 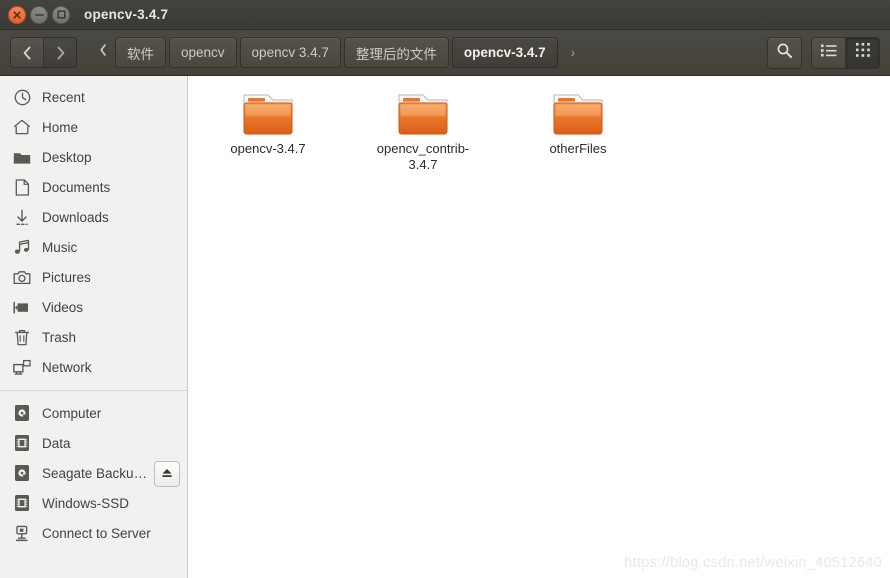 What do you see at coordinates (63, 307) in the screenshot?
I see `sidebar-item-label: Videos` at bounding box center [63, 307].